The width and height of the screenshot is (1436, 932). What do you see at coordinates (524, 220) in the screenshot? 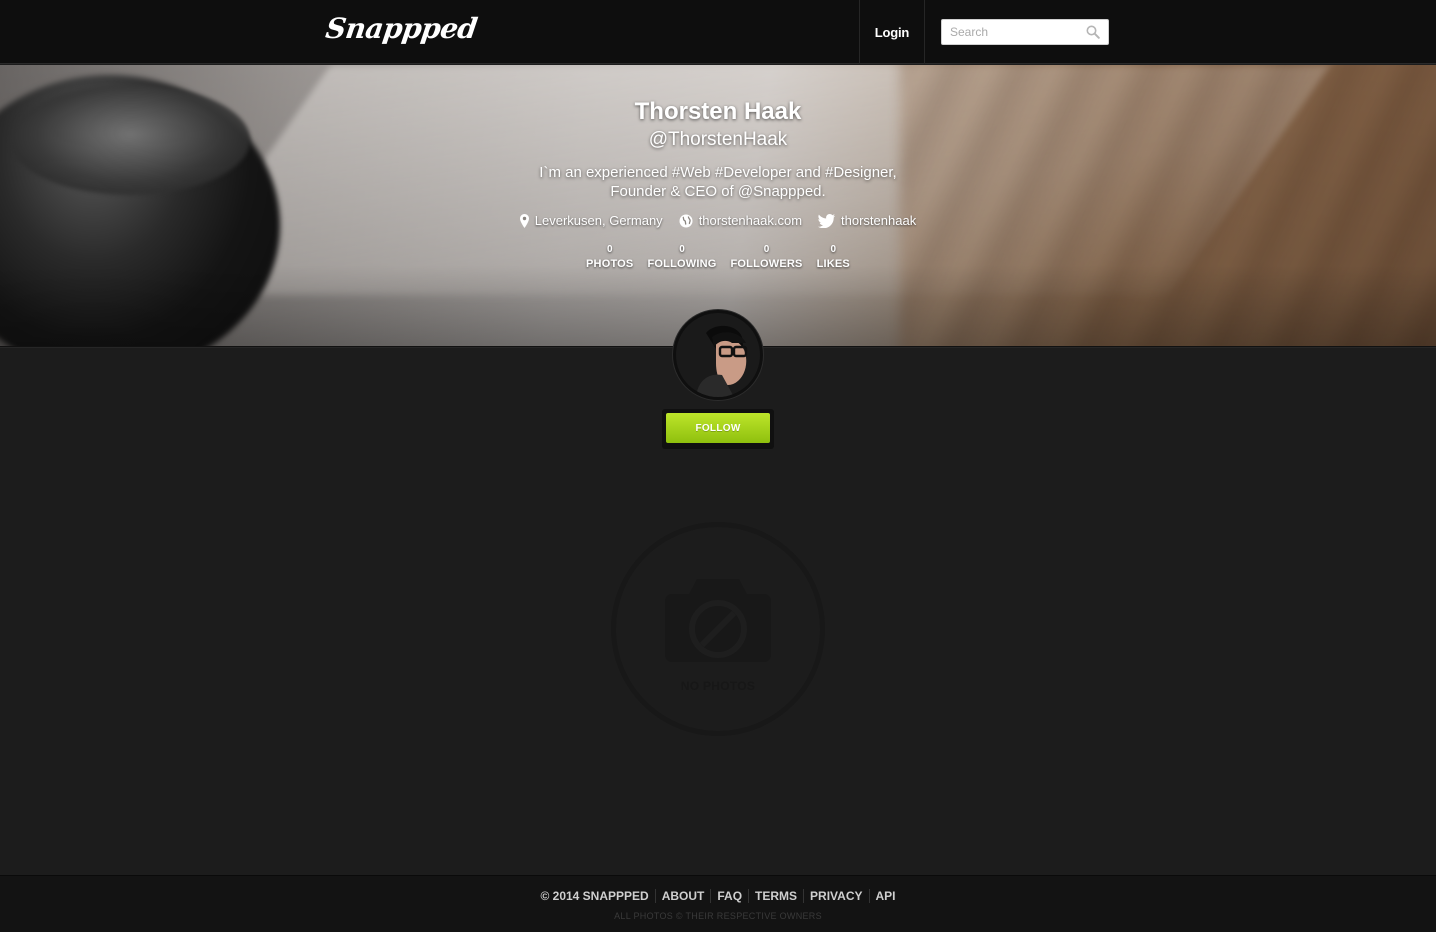
I see `location-pin-icon` at bounding box center [524, 220].